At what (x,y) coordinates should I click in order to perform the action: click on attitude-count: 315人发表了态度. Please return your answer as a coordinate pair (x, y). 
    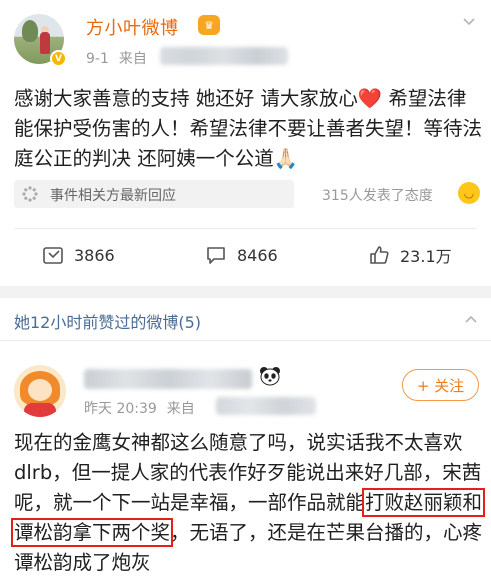
    Looking at the image, I should click on (377, 195).